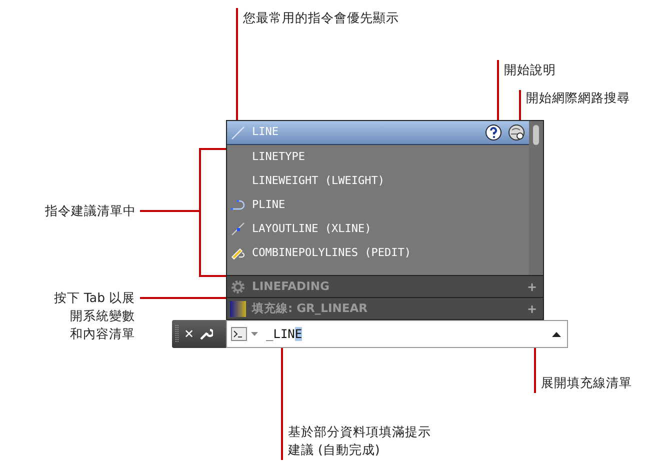  Describe the element at coordinates (378, 133) in the screenshot. I see `suggestion-item: LINE` at that location.